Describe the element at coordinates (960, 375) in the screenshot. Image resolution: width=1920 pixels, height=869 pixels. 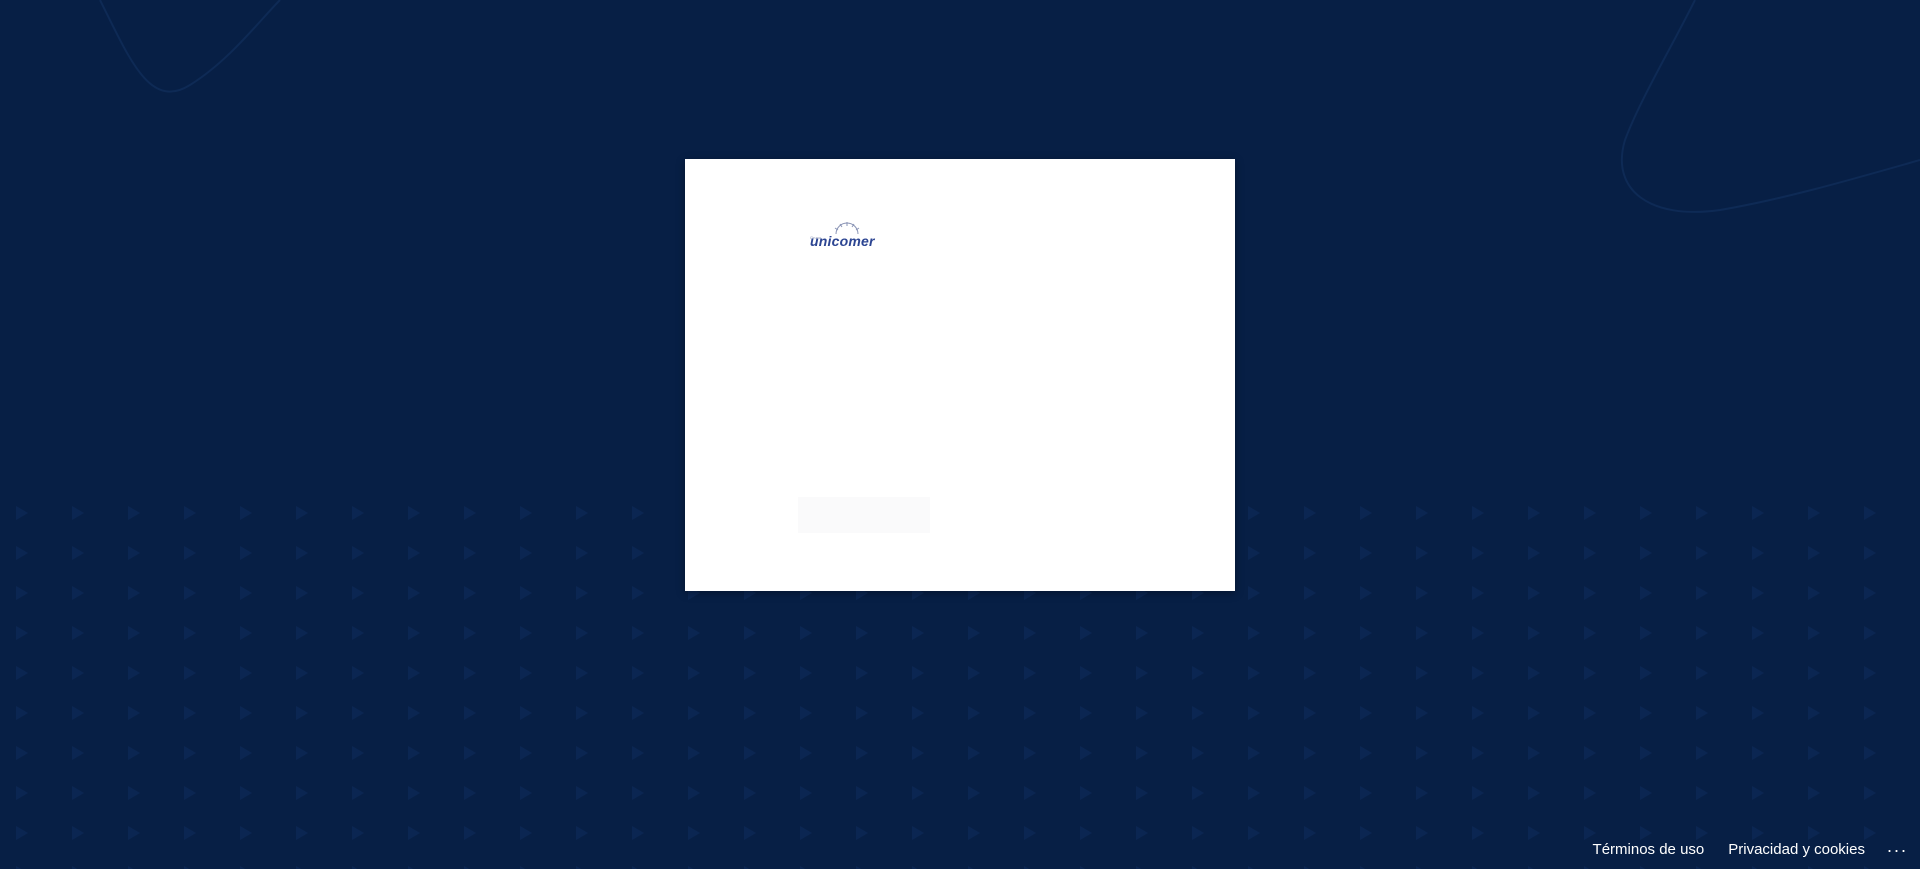
I see `login-card: Grupo unicomer` at that location.